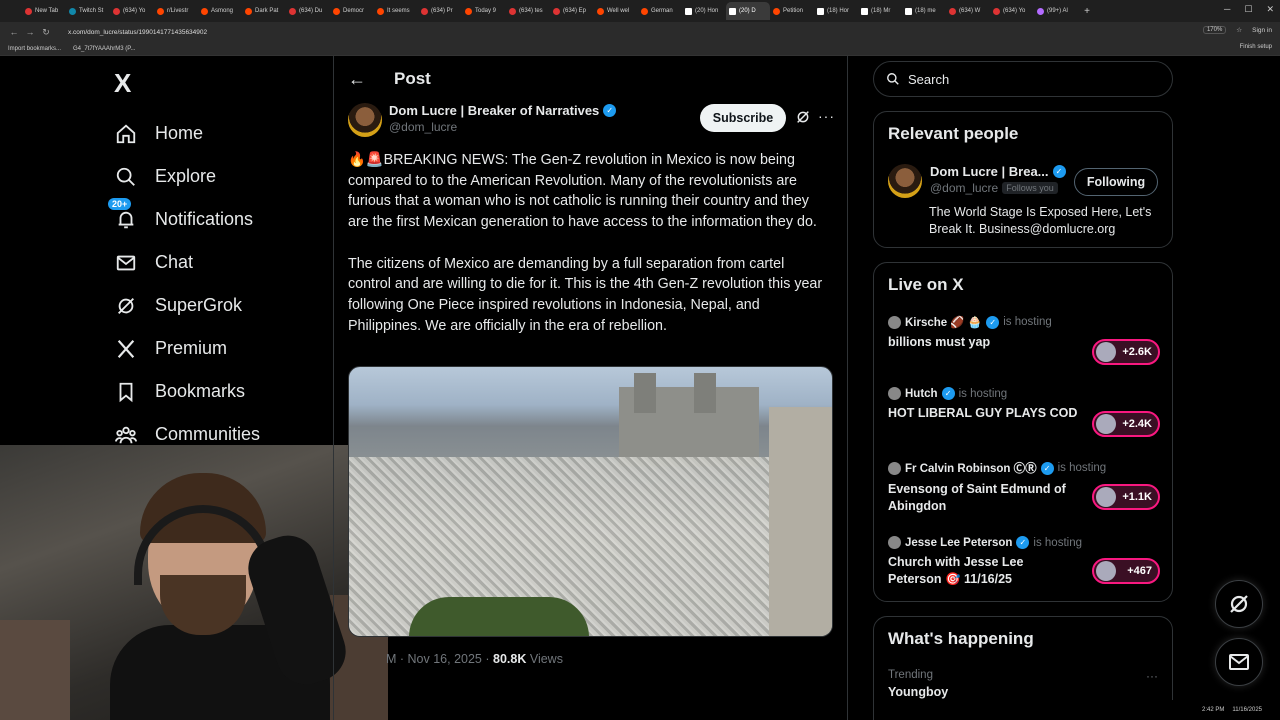  Describe the element at coordinates (14, 32) in the screenshot. I see `back-nav-icon: ←` at that location.